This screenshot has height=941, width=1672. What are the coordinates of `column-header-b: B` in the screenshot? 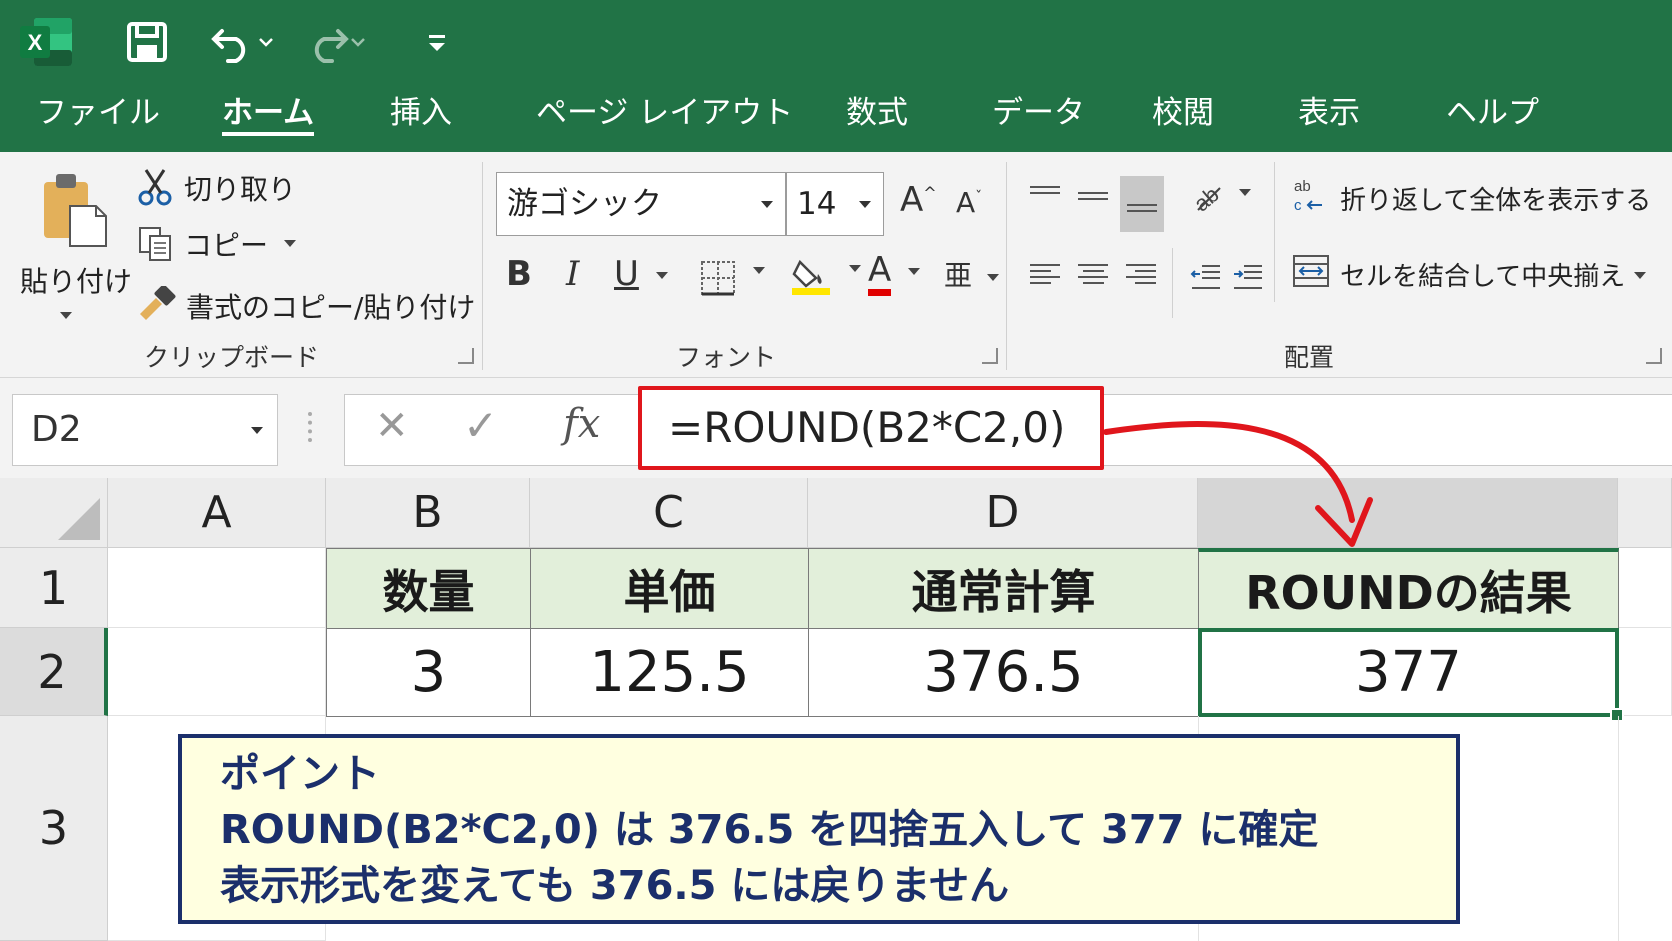 It's located at (428, 513).